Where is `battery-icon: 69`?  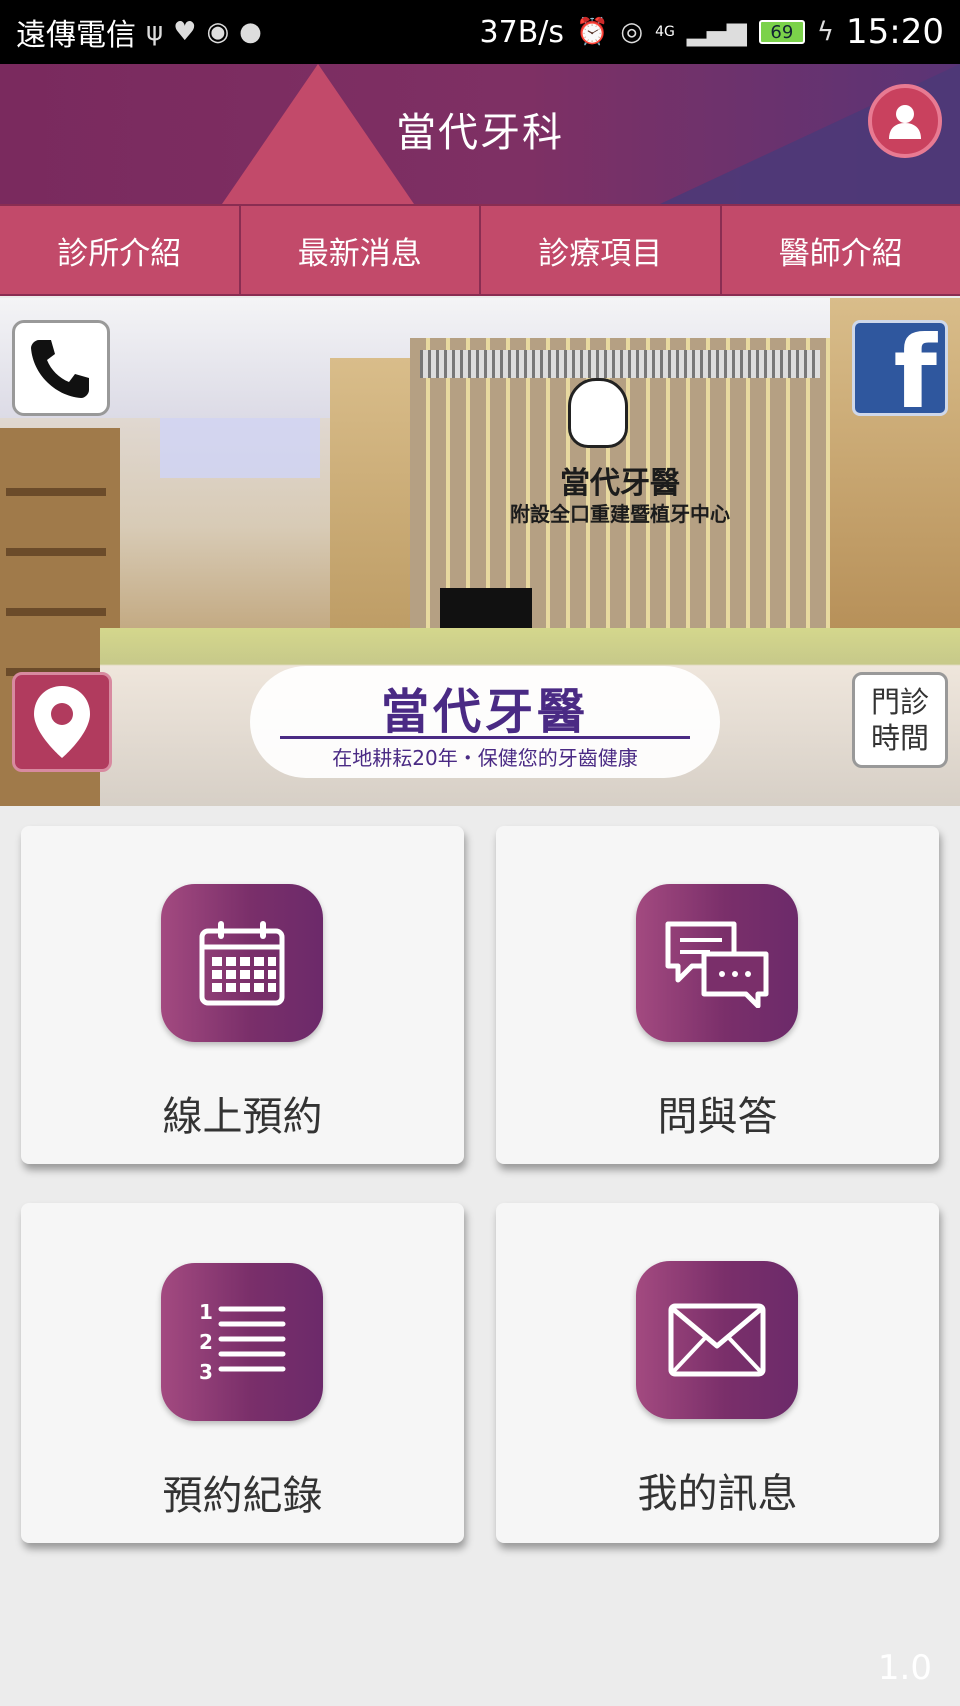
battery-icon: 69 is located at coordinates (781, 32).